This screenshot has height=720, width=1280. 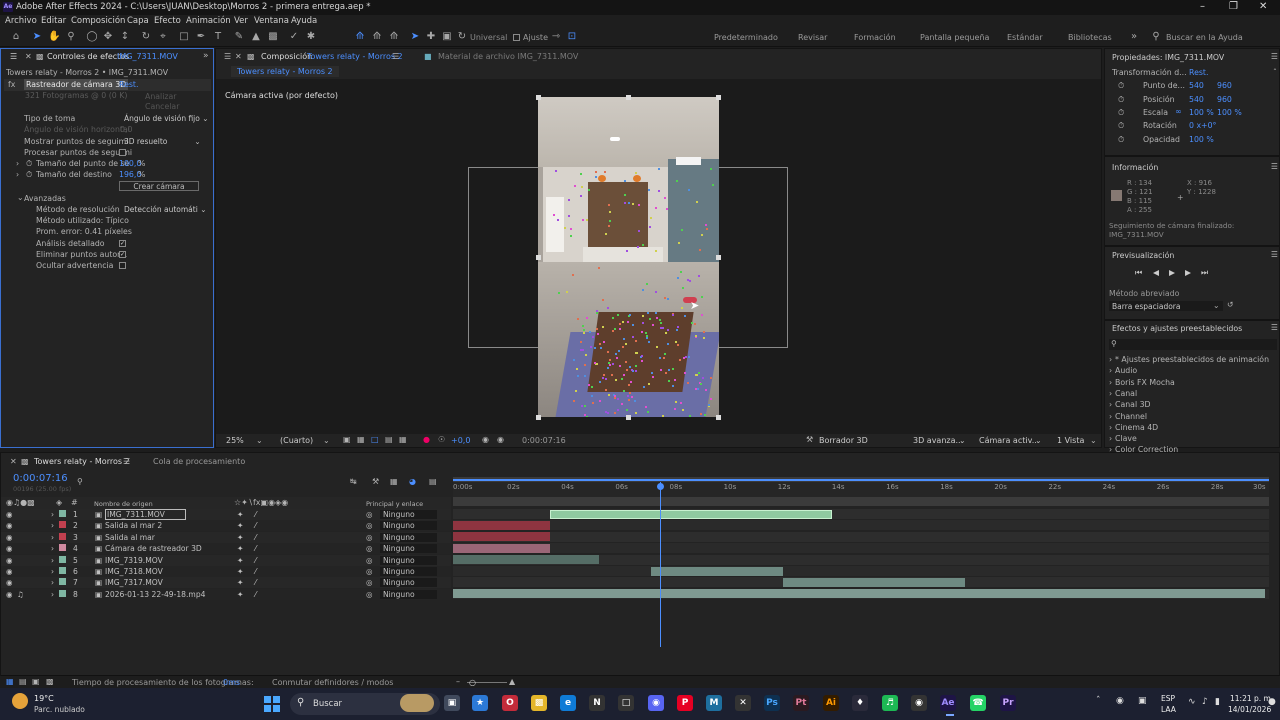 I want to click on opacity-value: 100 %, so click(x=1201, y=139).